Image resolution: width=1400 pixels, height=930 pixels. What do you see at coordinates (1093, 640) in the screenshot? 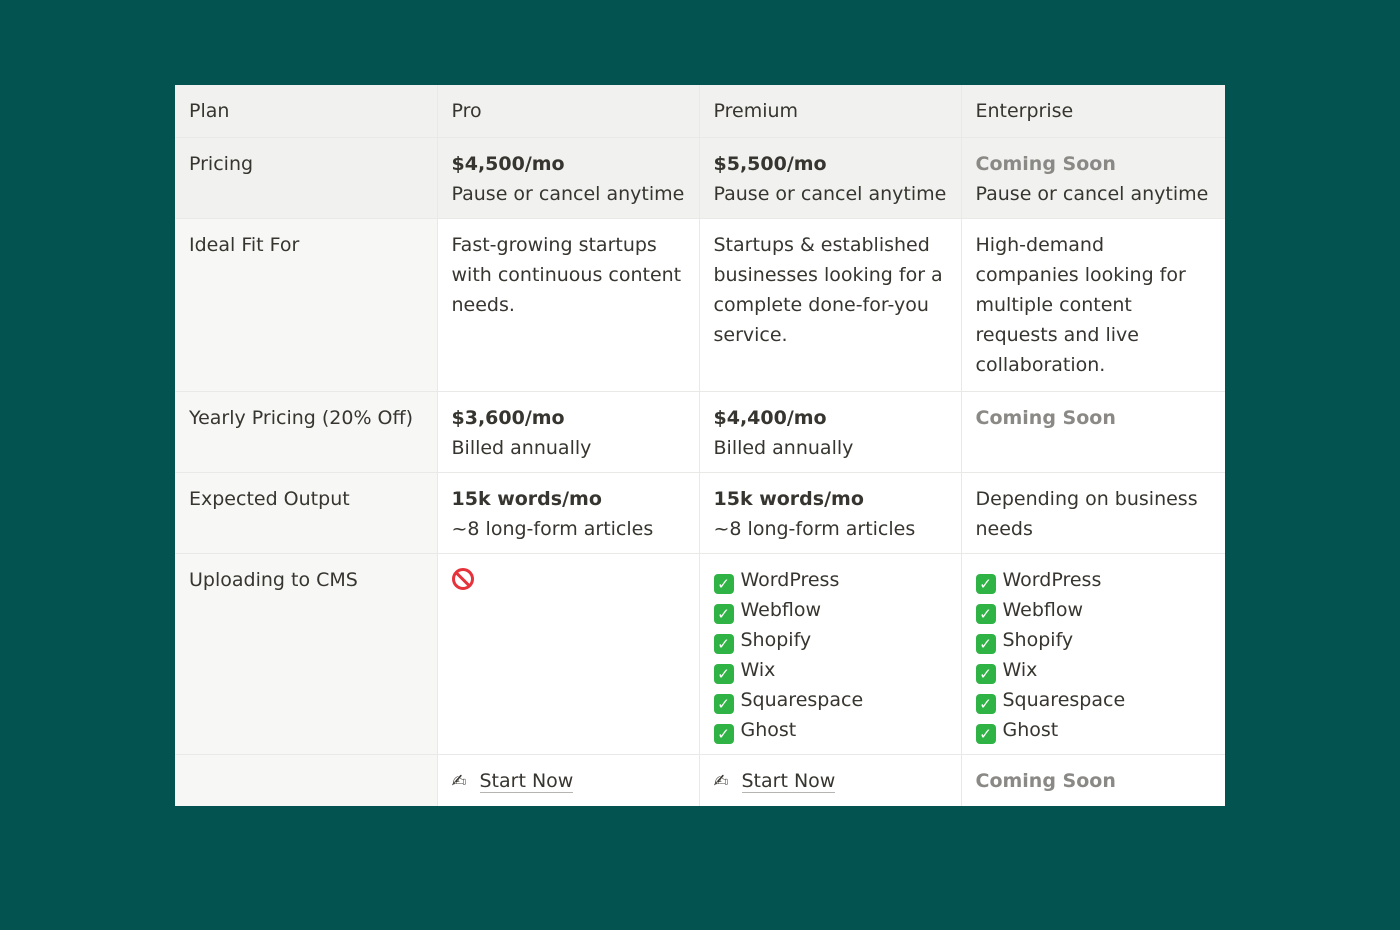
I see `cms-enterprise-item: ✓ Shopify` at bounding box center [1093, 640].